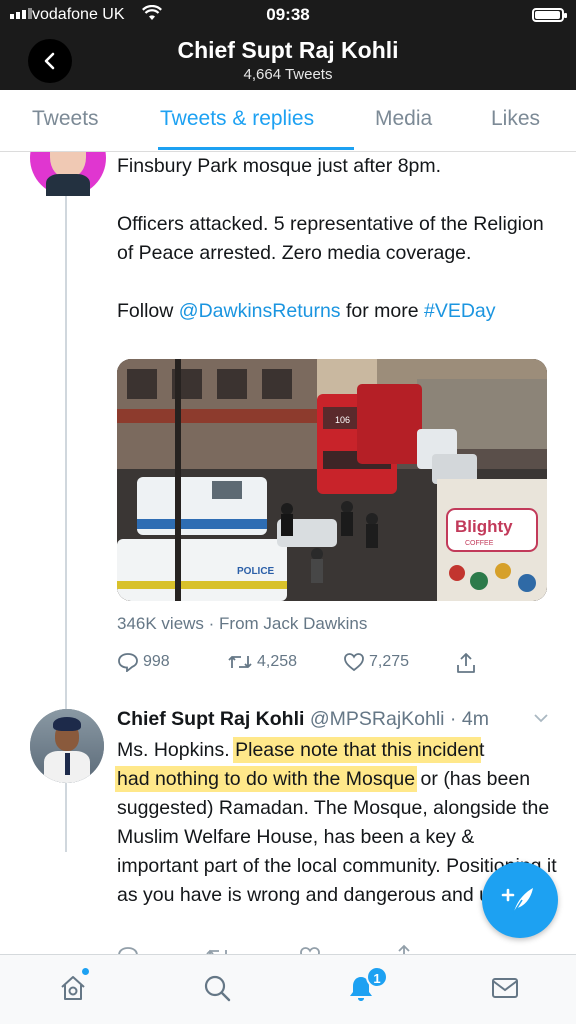  Describe the element at coordinates (288, 989) in the screenshot. I see `bottom-navigation` at that location.